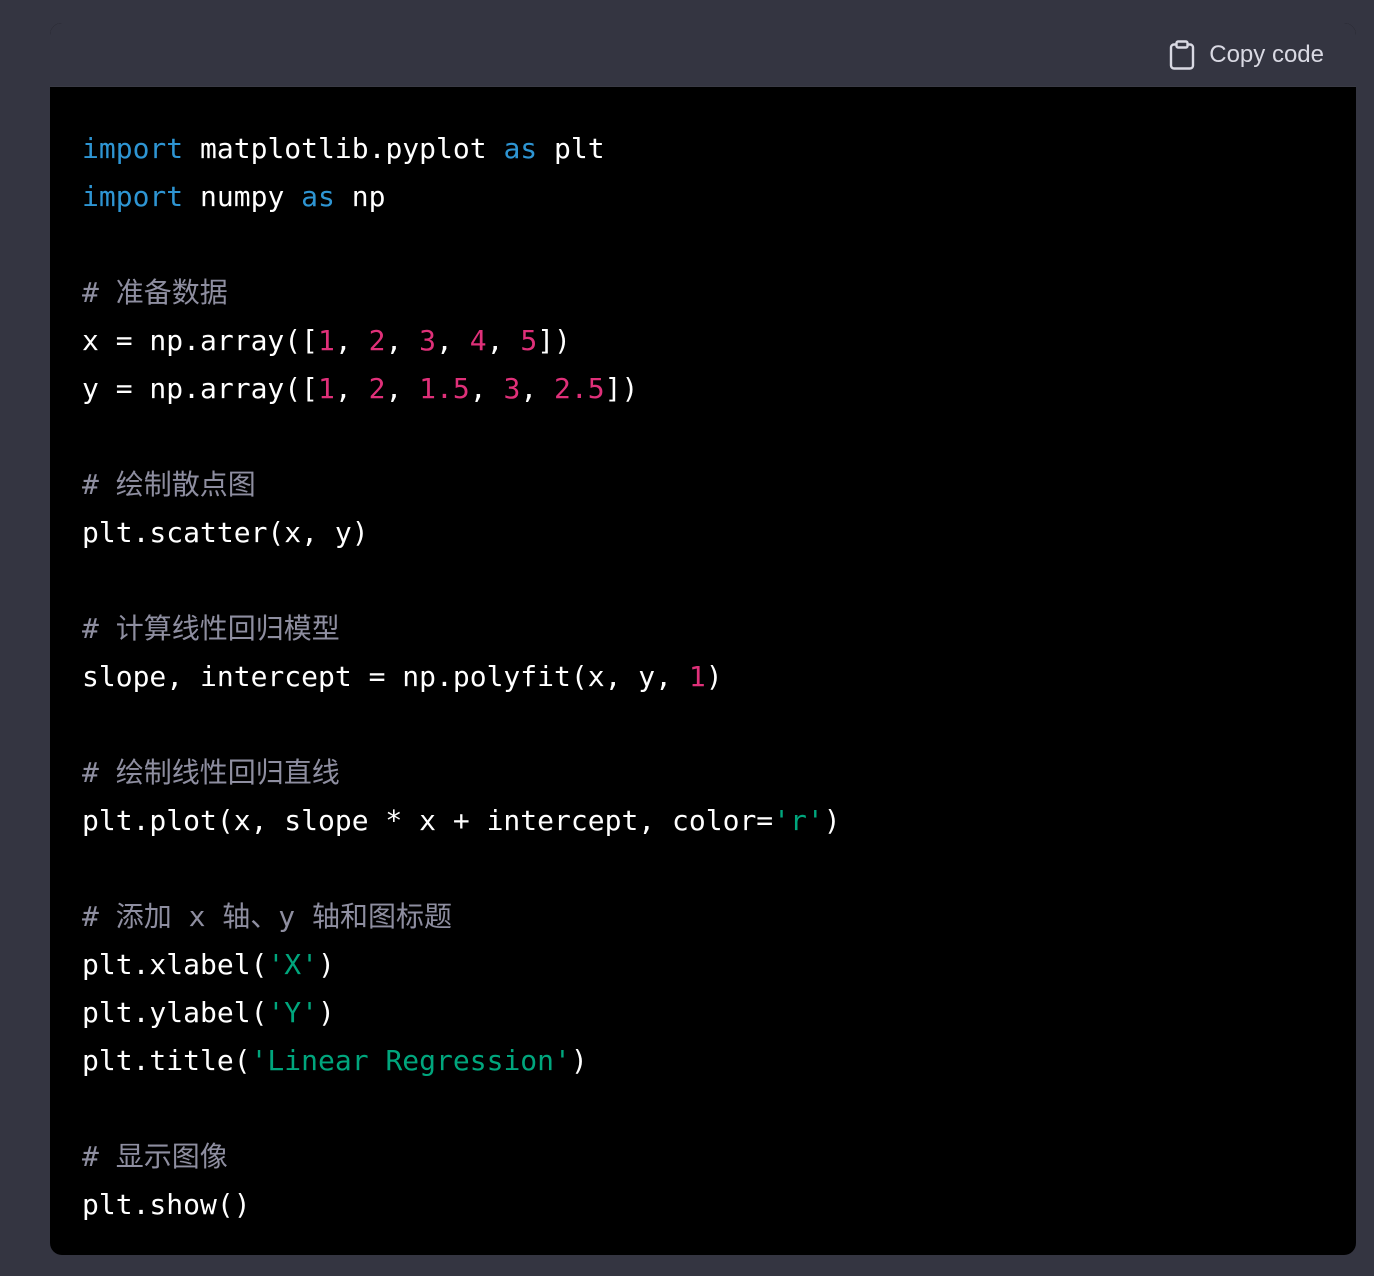 The height and width of the screenshot is (1276, 1374). Describe the element at coordinates (579, 388) in the screenshot. I see `code-number: 2.5` at that location.